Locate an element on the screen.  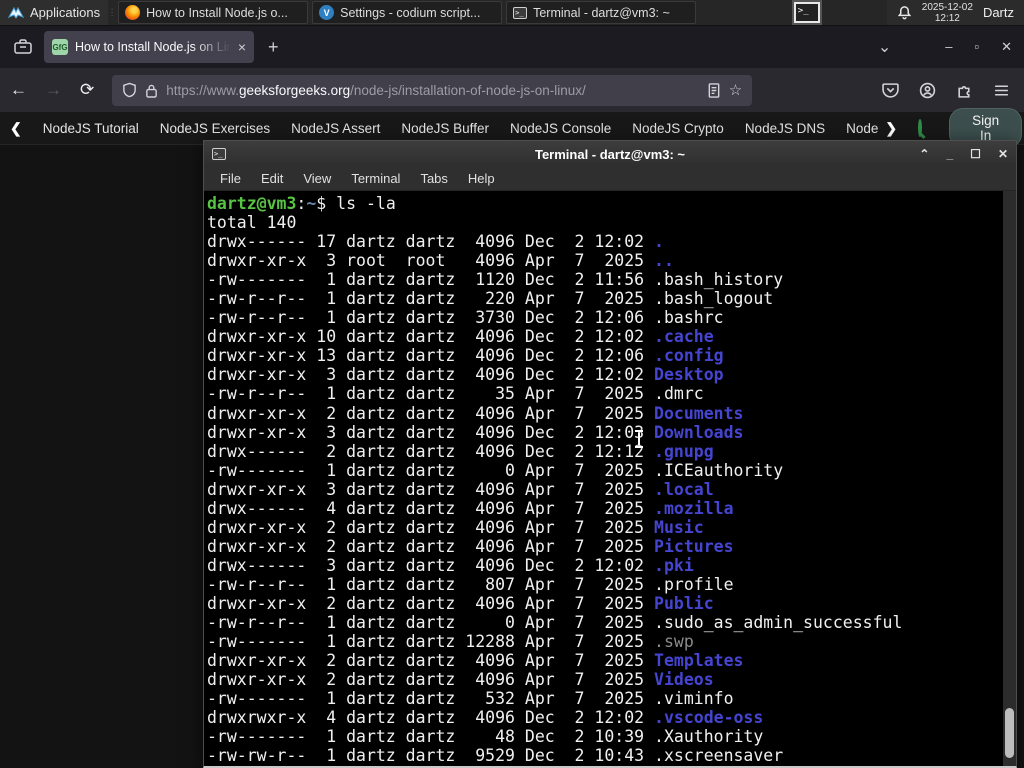
nav-scroll-left-icon: ❮ is located at coordinates (16, 128).